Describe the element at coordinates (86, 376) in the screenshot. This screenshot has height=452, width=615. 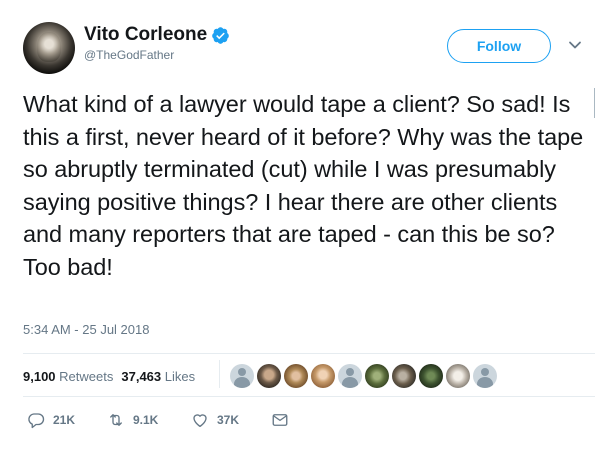
I see `retweets-label: Retweets` at that location.